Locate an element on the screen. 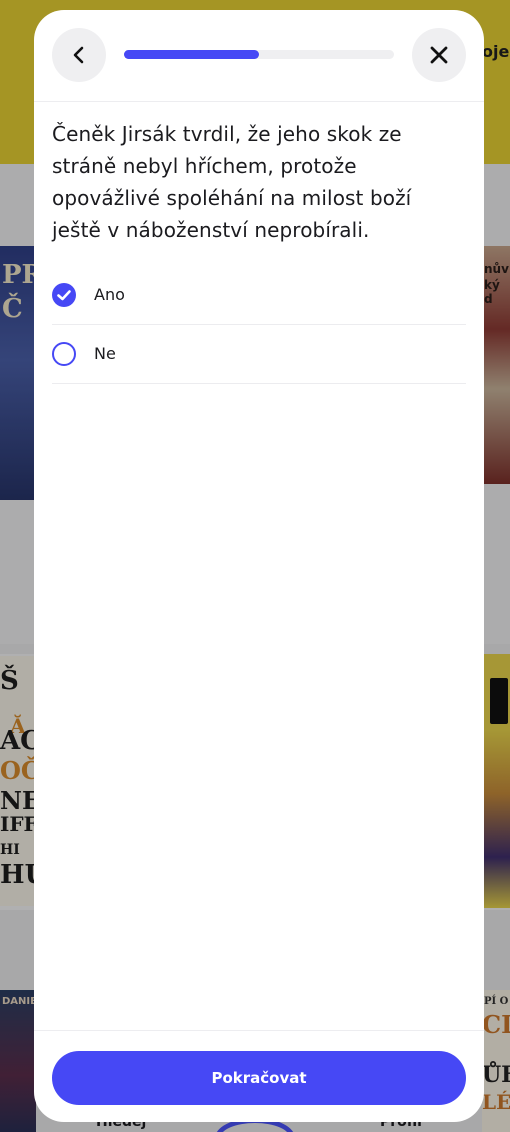 Image resolution: width=510 pixels, height=1132 pixels. quiz-progress-fill is located at coordinates (191, 54).